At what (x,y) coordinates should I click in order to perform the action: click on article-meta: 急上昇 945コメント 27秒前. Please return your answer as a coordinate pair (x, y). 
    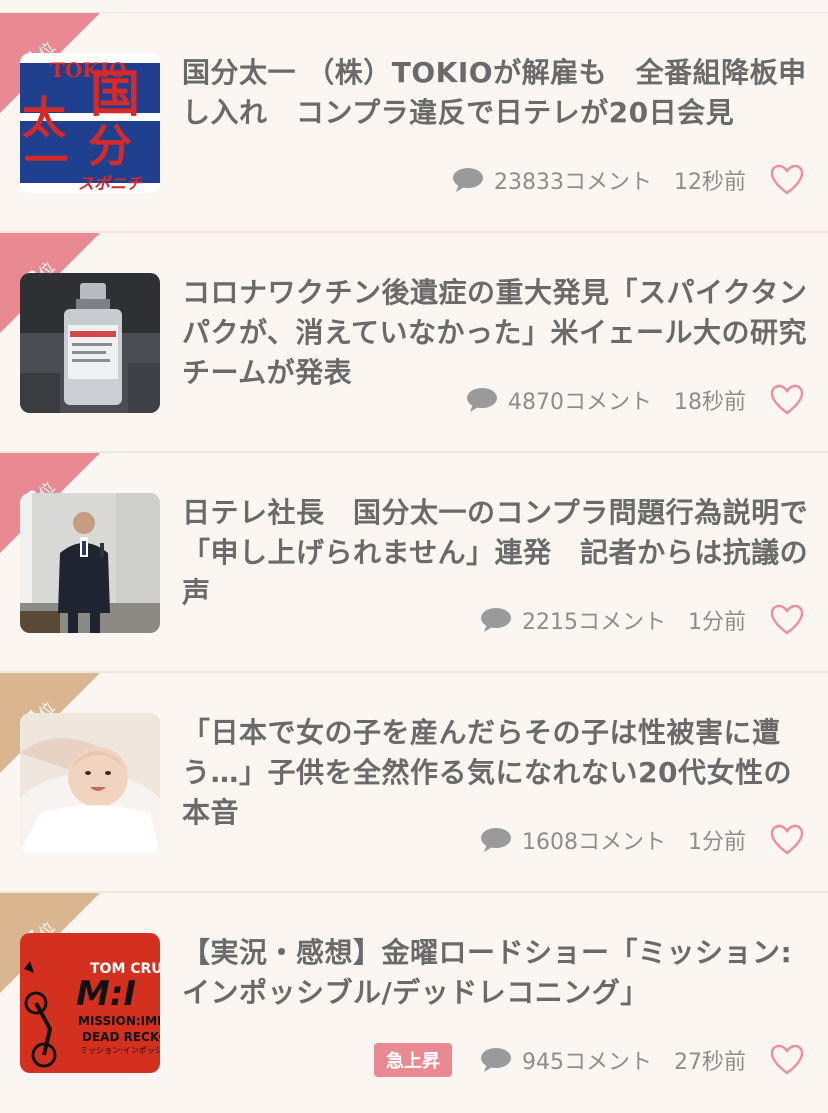
    Looking at the image, I should click on (589, 1060).